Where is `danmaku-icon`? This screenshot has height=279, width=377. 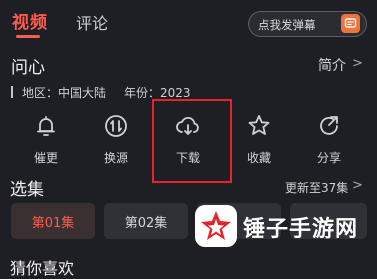
danmaku-icon is located at coordinates (350, 23).